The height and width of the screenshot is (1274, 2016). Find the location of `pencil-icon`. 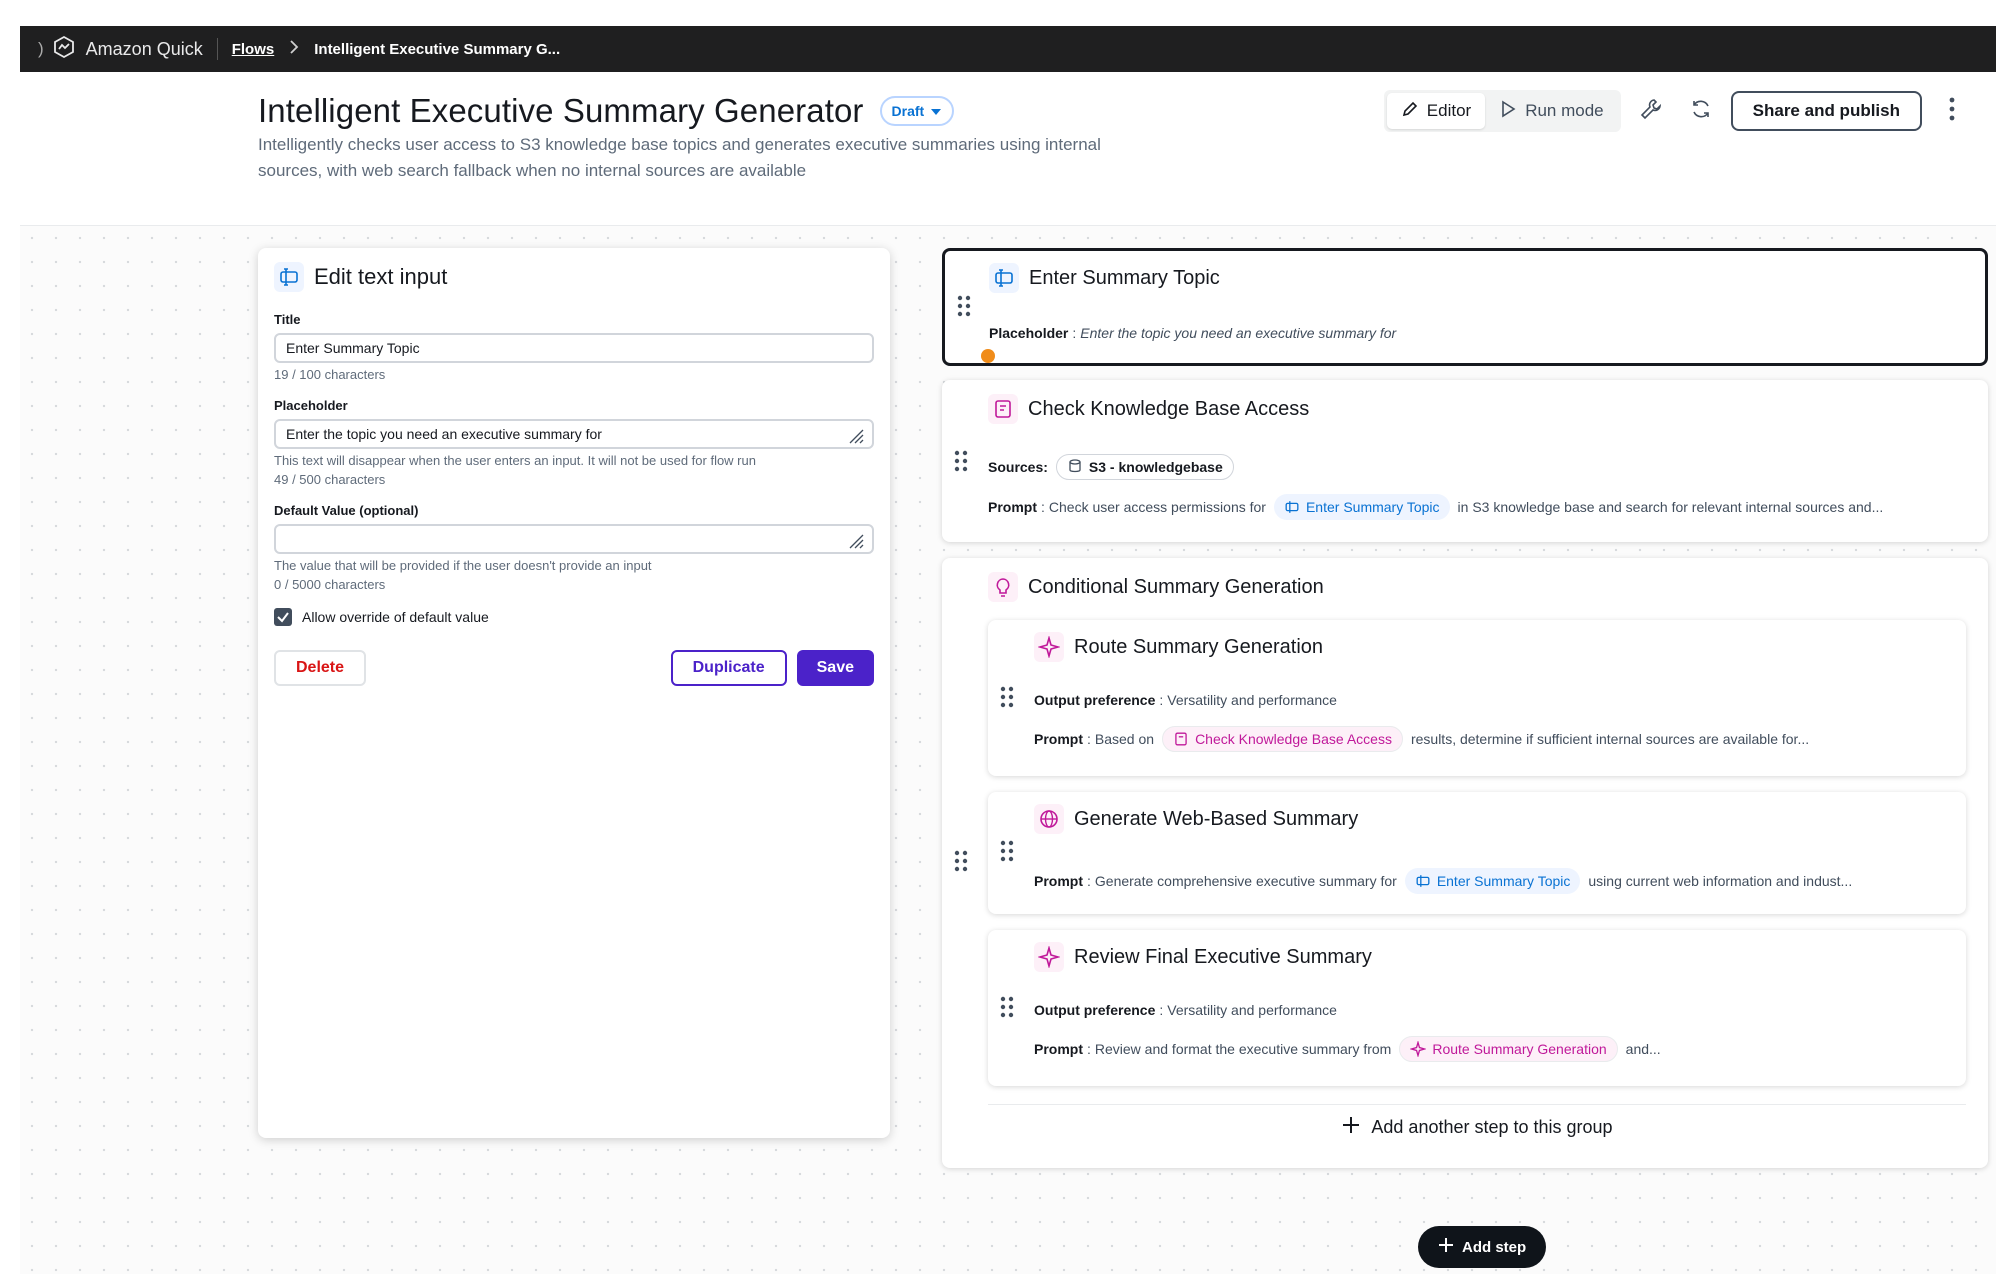

pencil-icon is located at coordinates (1410, 111).